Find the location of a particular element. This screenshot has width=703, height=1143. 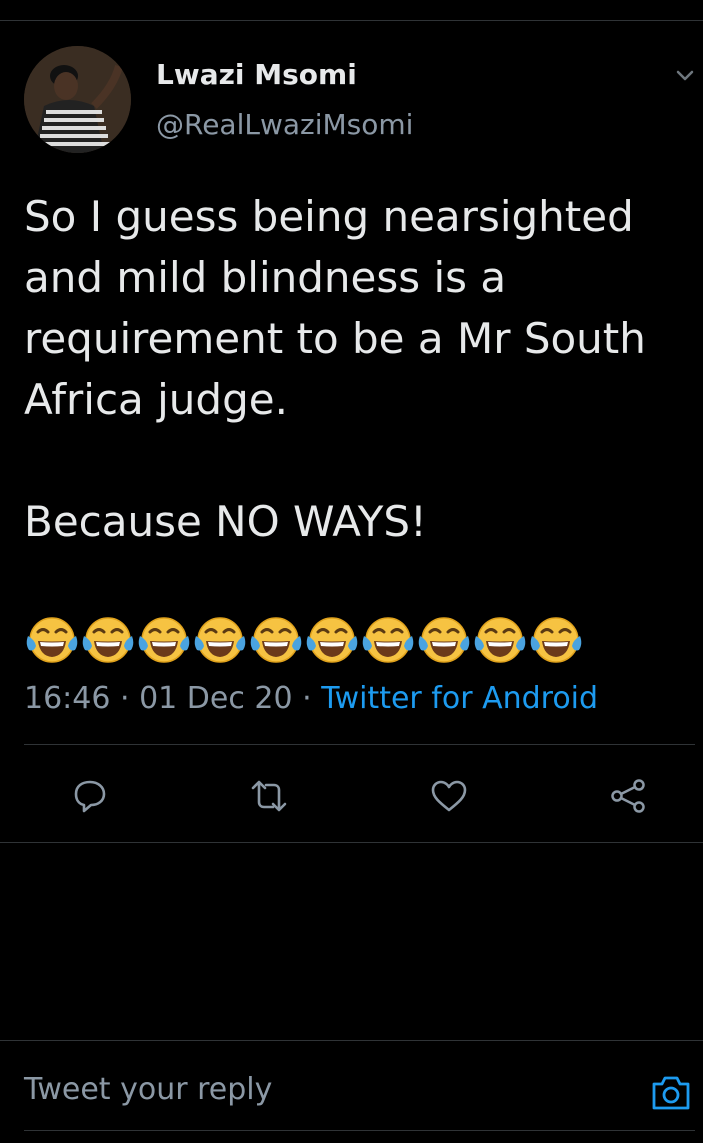

bottom-divider is located at coordinates (351, 842).